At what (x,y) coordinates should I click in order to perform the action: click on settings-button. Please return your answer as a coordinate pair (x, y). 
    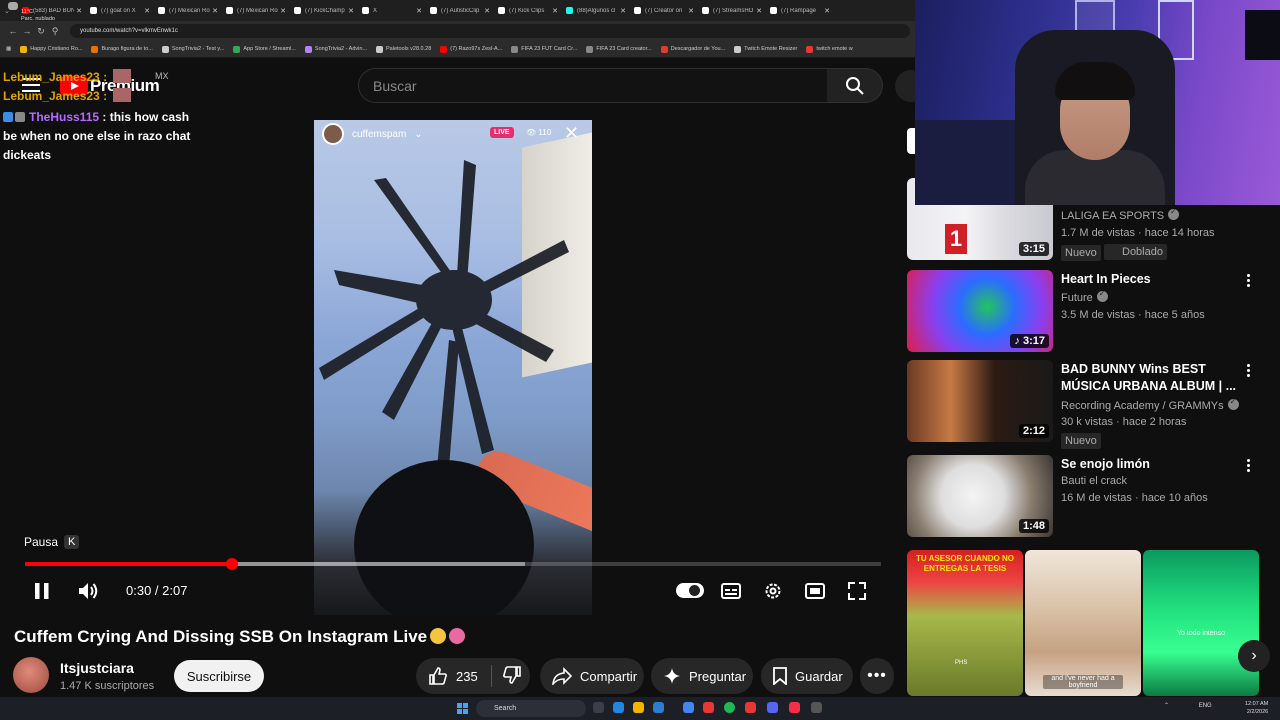
    Looking at the image, I should click on (773, 591).